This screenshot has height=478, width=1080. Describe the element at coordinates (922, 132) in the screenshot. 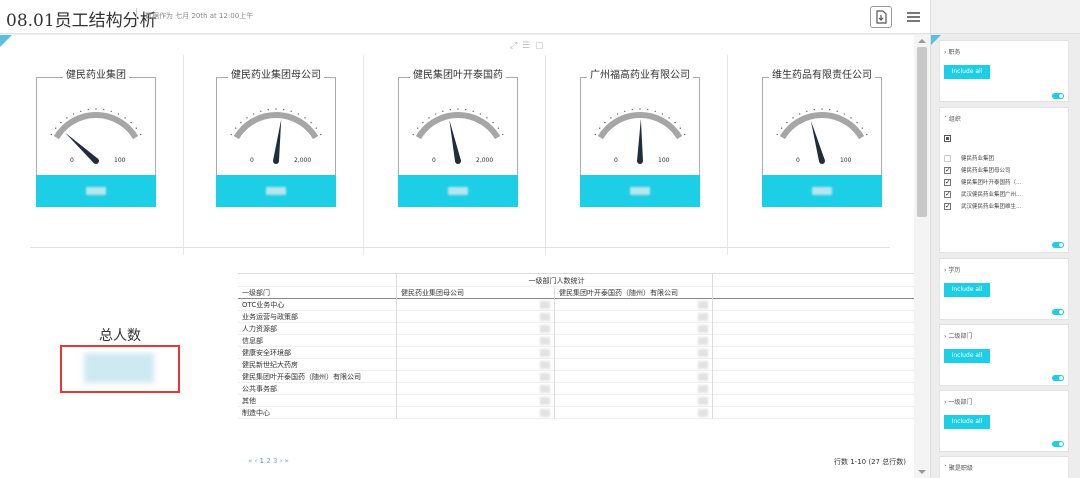

I see `scroll-thumb` at that location.